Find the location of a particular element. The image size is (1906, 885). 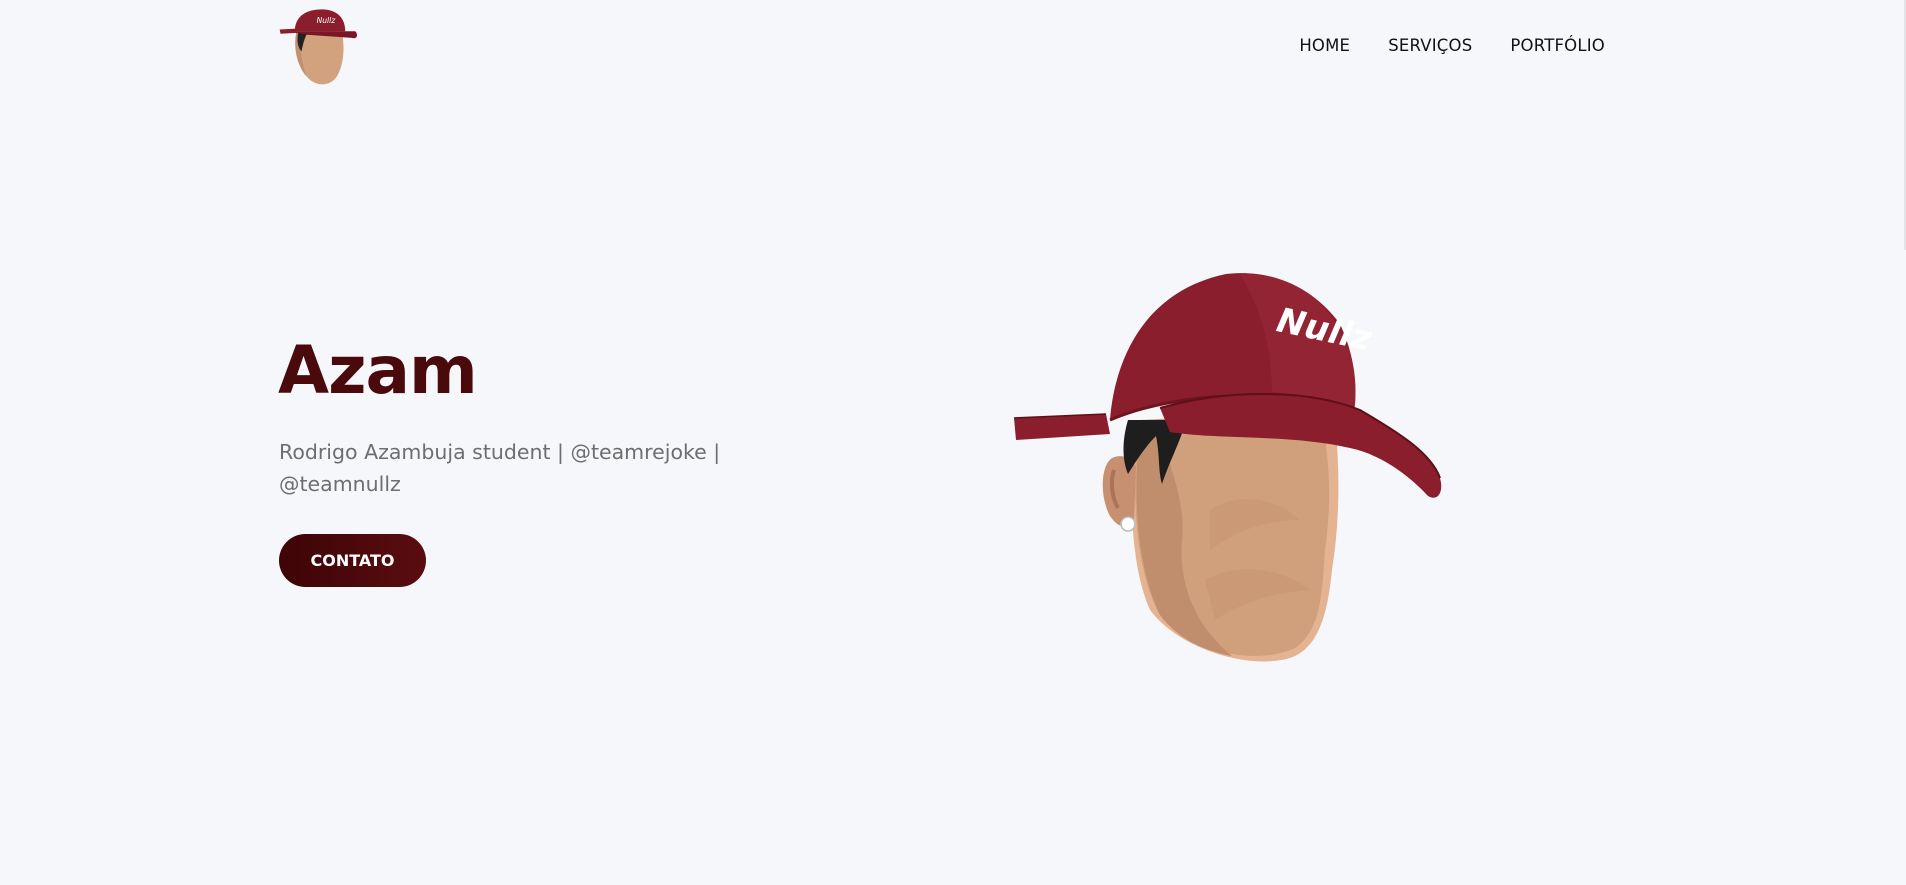

portrait-illustration-icon: Nullz is located at coordinates (1227, 467).